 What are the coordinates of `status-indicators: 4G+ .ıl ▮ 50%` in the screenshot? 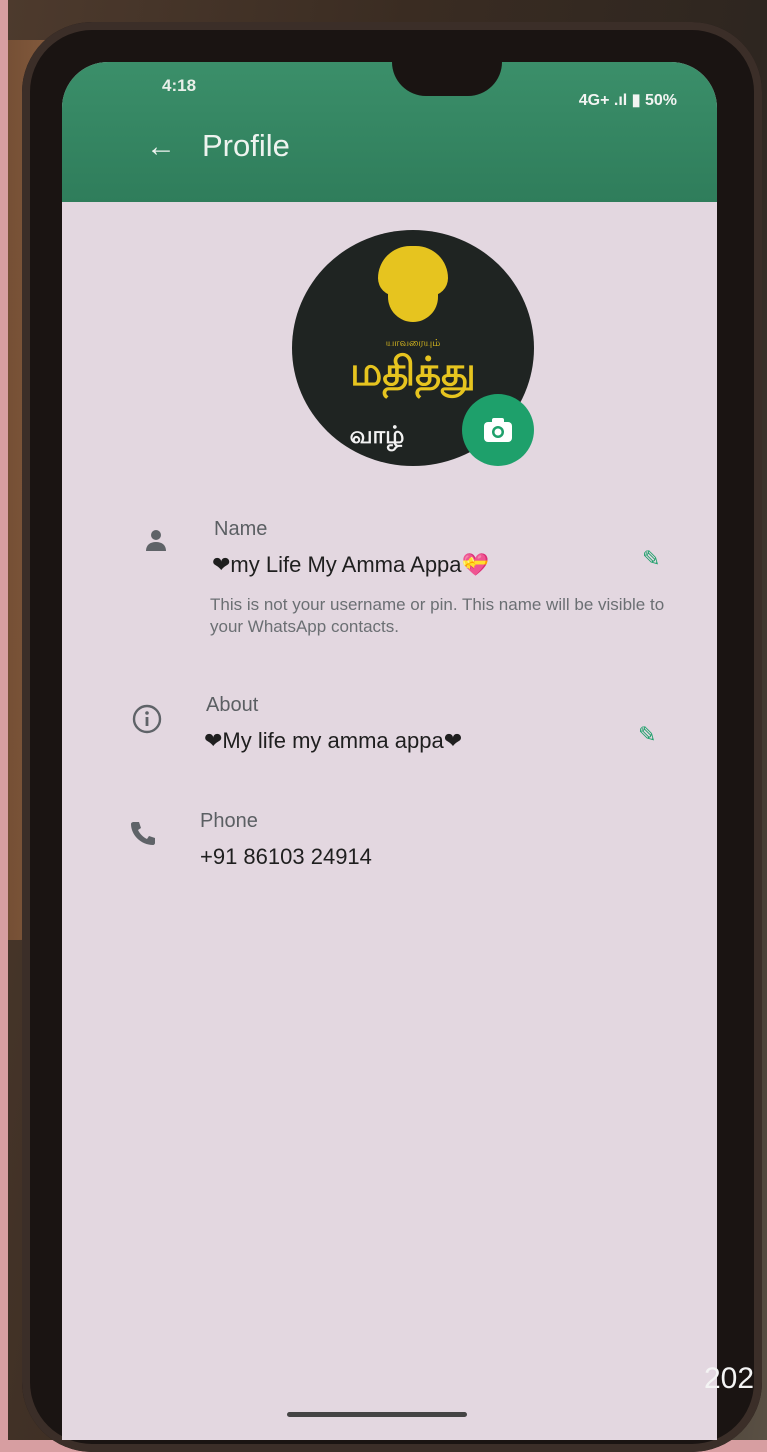 It's located at (628, 100).